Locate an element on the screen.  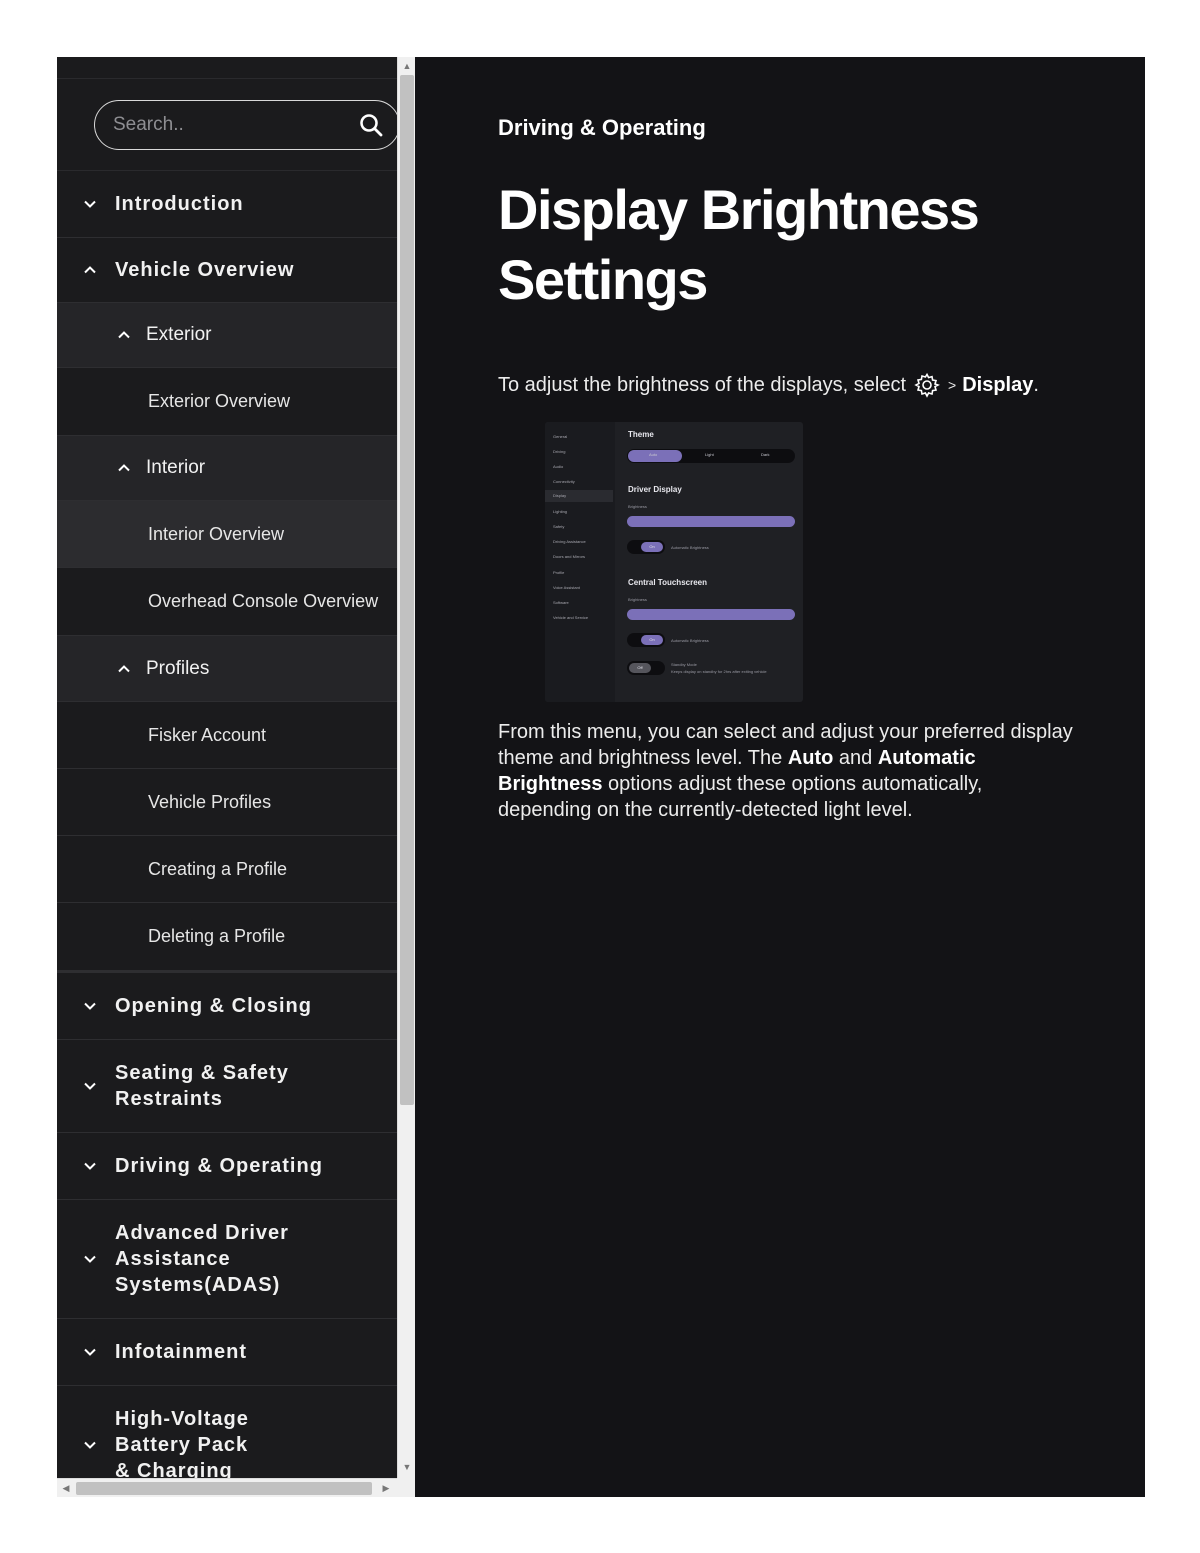
breadcrumb: Driving & Operating is located at coordinates (602, 128).